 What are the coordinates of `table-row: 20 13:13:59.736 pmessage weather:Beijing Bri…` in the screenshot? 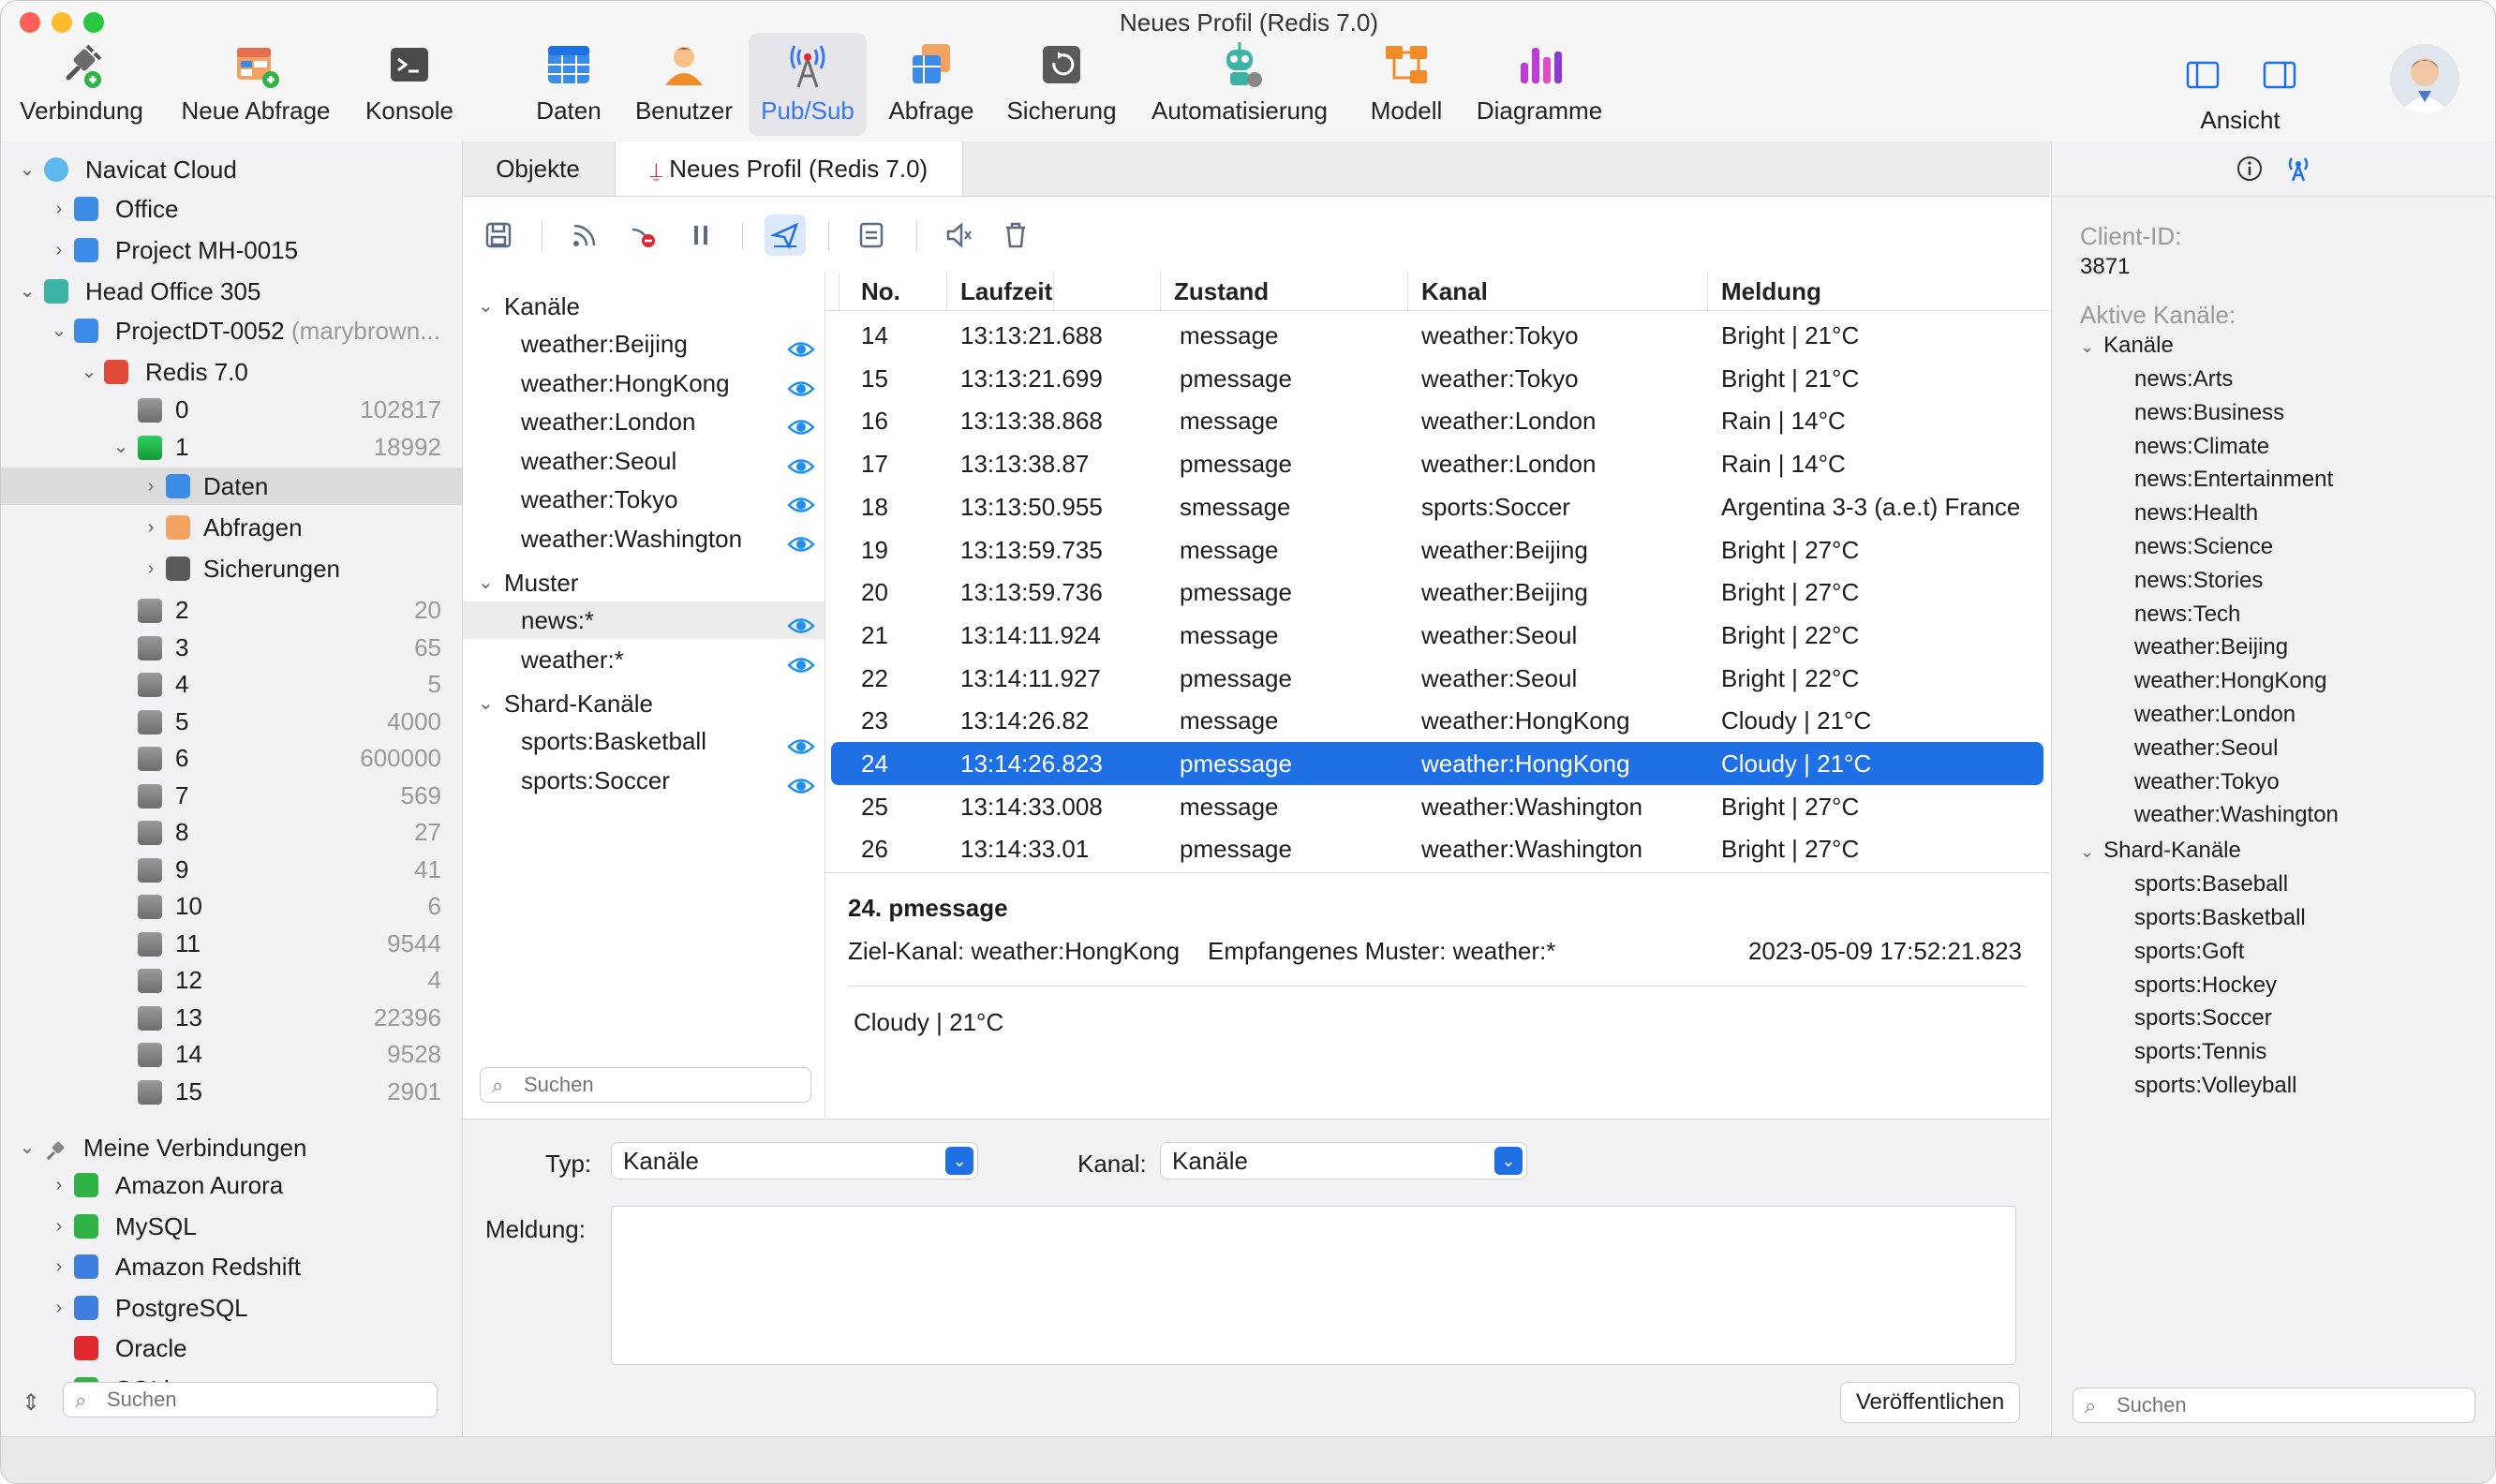 It's located at (1437, 592).